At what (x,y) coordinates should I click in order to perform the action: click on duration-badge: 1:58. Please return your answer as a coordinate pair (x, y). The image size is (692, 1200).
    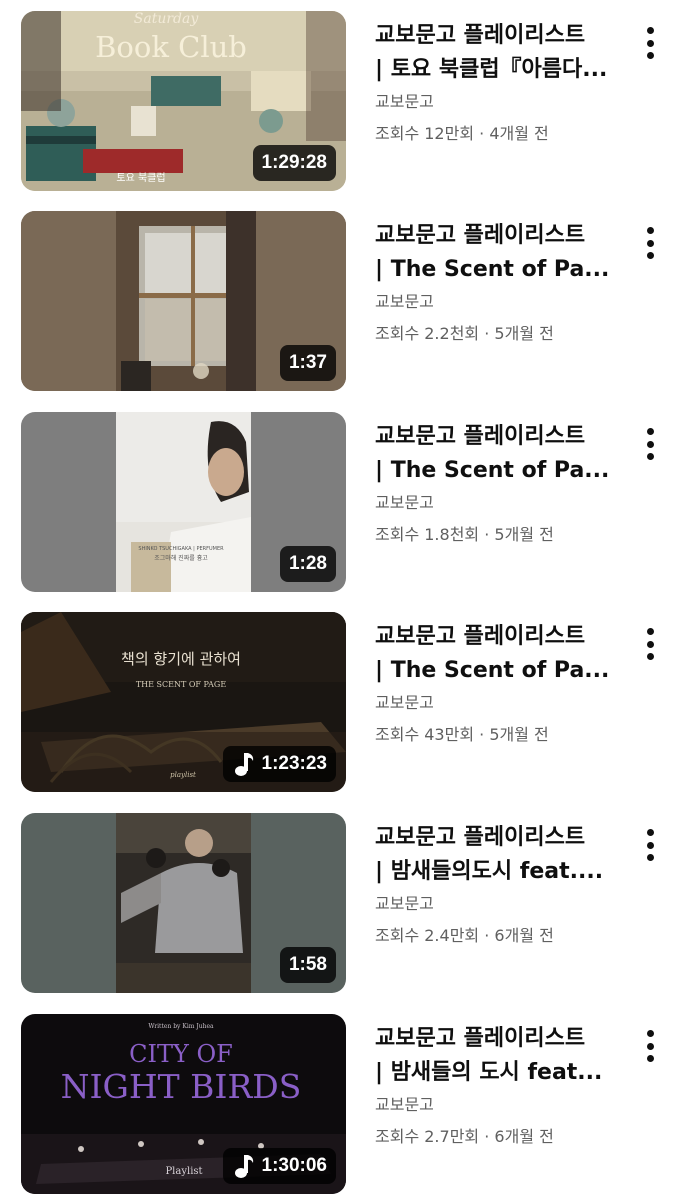
    Looking at the image, I should click on (307, 965).